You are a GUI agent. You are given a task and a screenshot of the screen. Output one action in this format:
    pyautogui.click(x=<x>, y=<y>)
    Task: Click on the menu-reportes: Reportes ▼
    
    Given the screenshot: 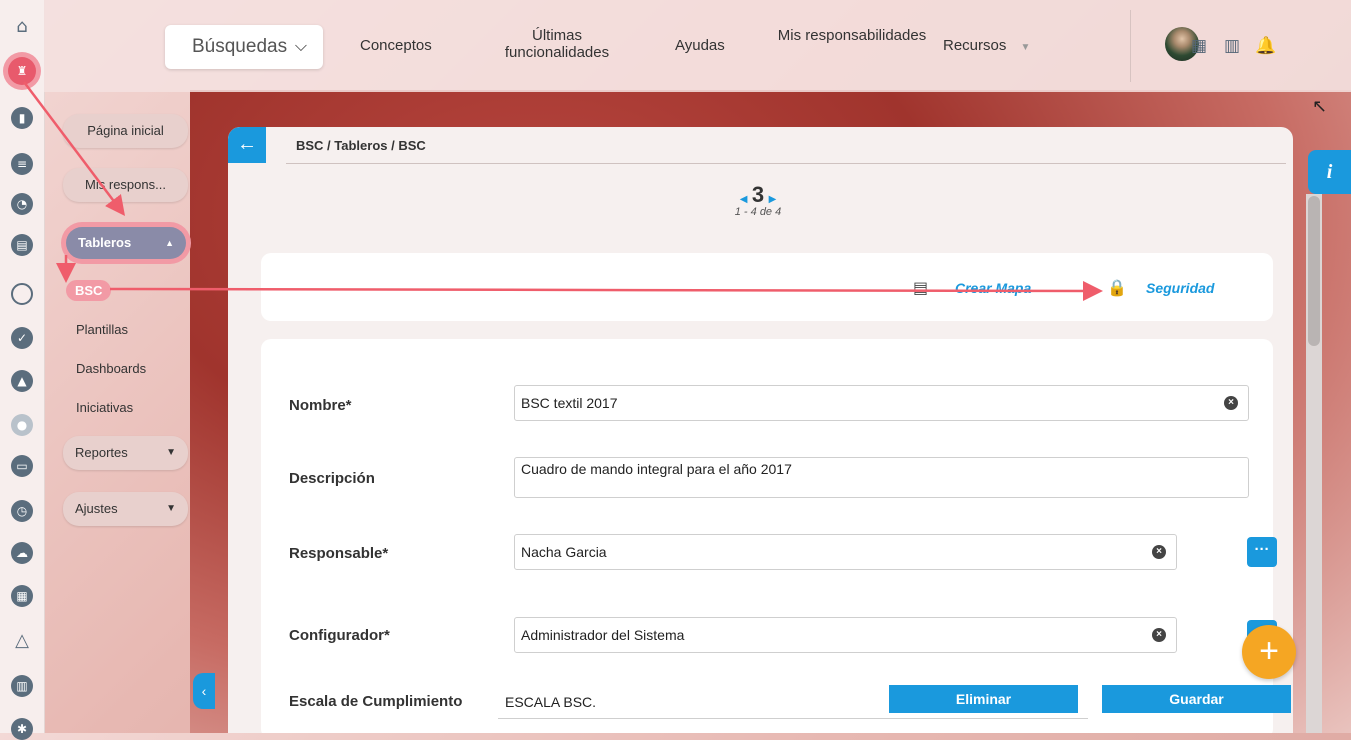 What is the action you would take?
    pyautogui.click(x=125, y=453)
    